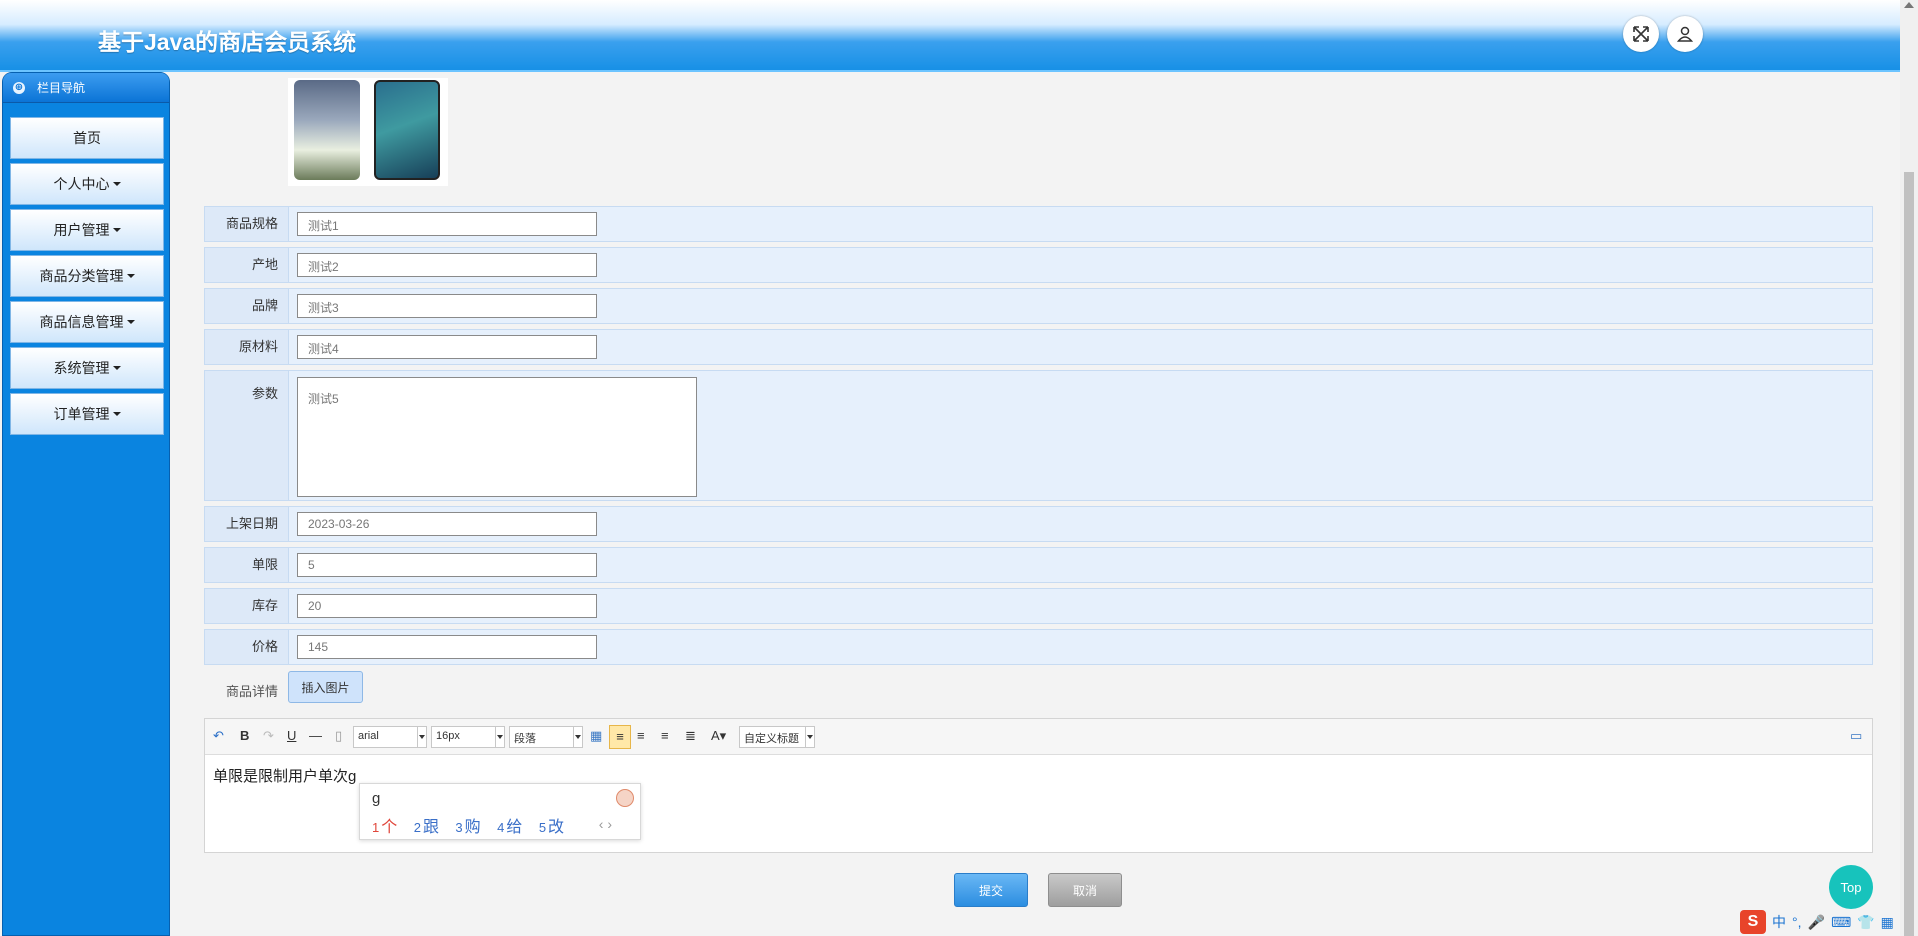 The width and height of the screenshot is (1918, 936). What do you see at coordinates (338, 736) in the screenshot?
I see `paste-icon: ▯` at bounding box center [338, 736].